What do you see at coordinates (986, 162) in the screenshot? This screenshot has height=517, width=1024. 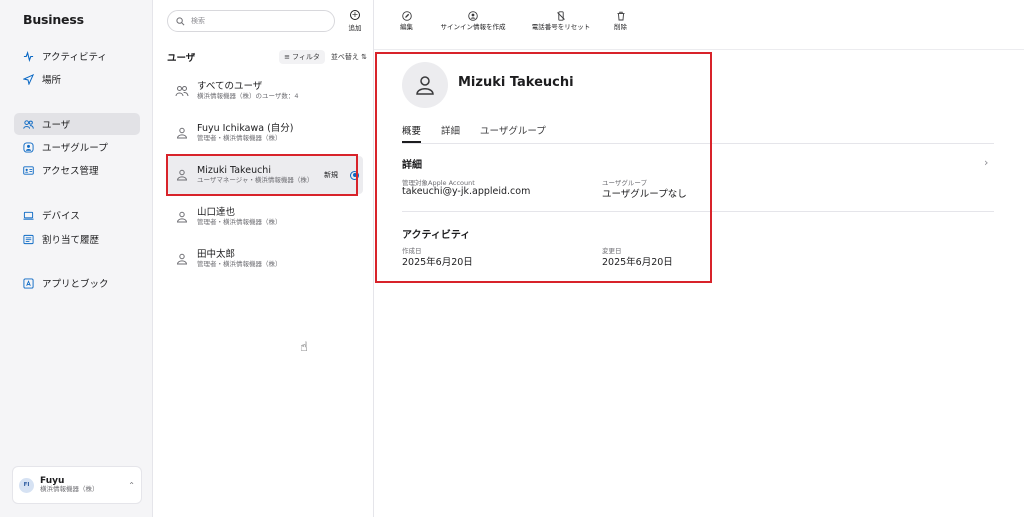 I see `chevron-right-icon: ›` at bounding box center [986, 162].